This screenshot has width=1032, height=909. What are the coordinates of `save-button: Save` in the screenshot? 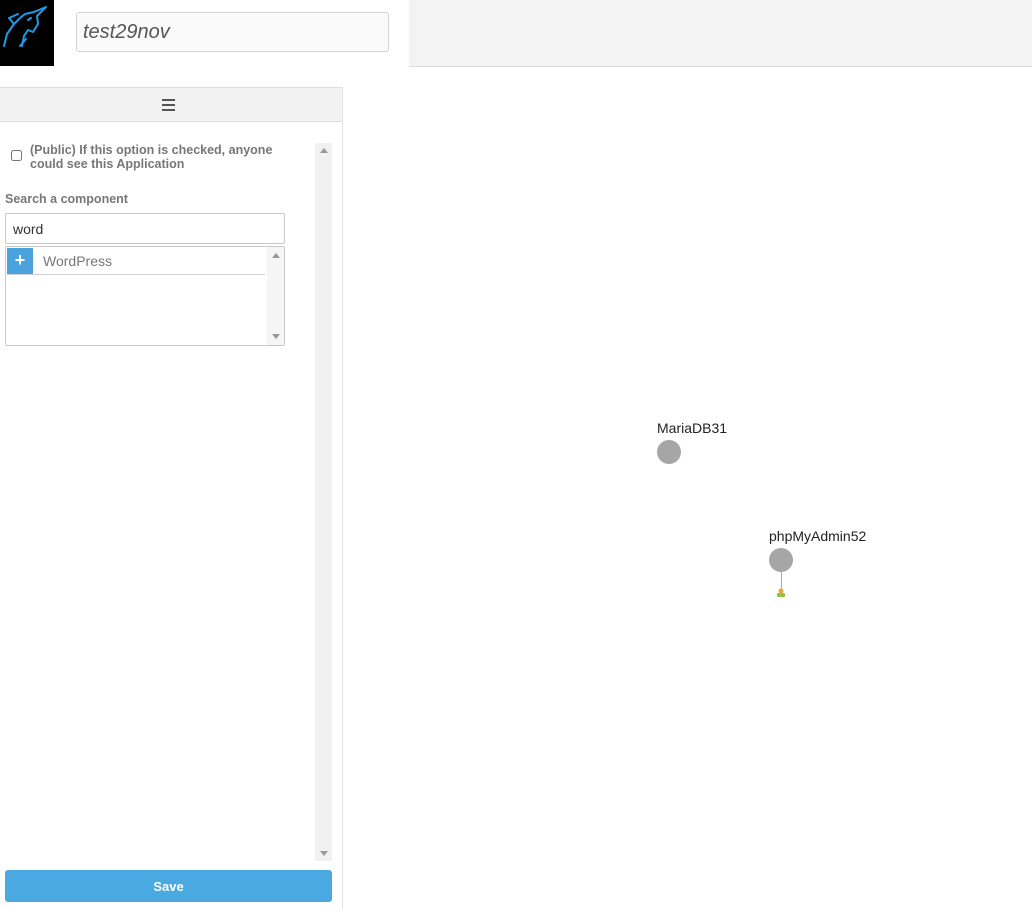 It's located at (168, 886).